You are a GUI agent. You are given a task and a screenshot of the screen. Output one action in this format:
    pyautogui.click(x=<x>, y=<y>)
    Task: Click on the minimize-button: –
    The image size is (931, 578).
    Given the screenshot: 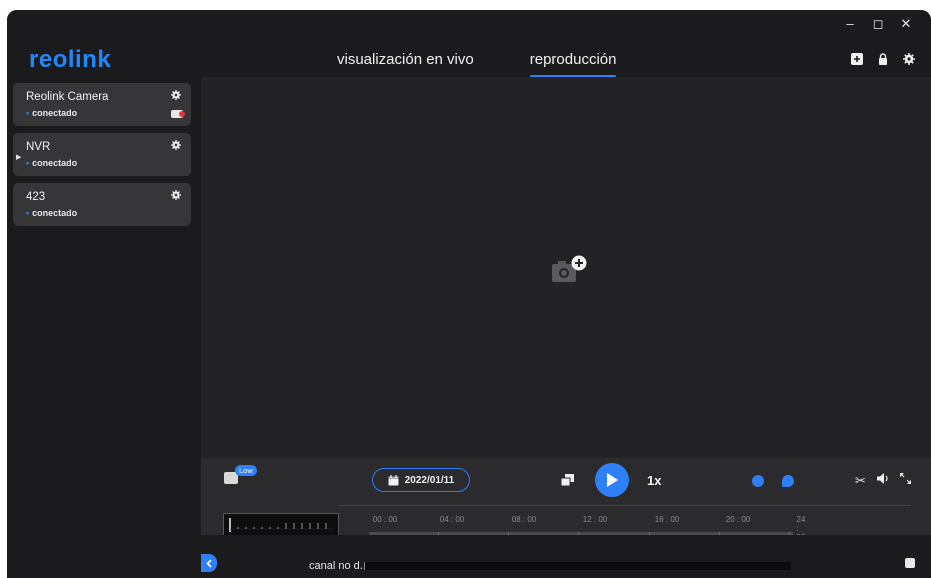 What is the action you would take?
    pyautogui.click(x=850, y=24)
    